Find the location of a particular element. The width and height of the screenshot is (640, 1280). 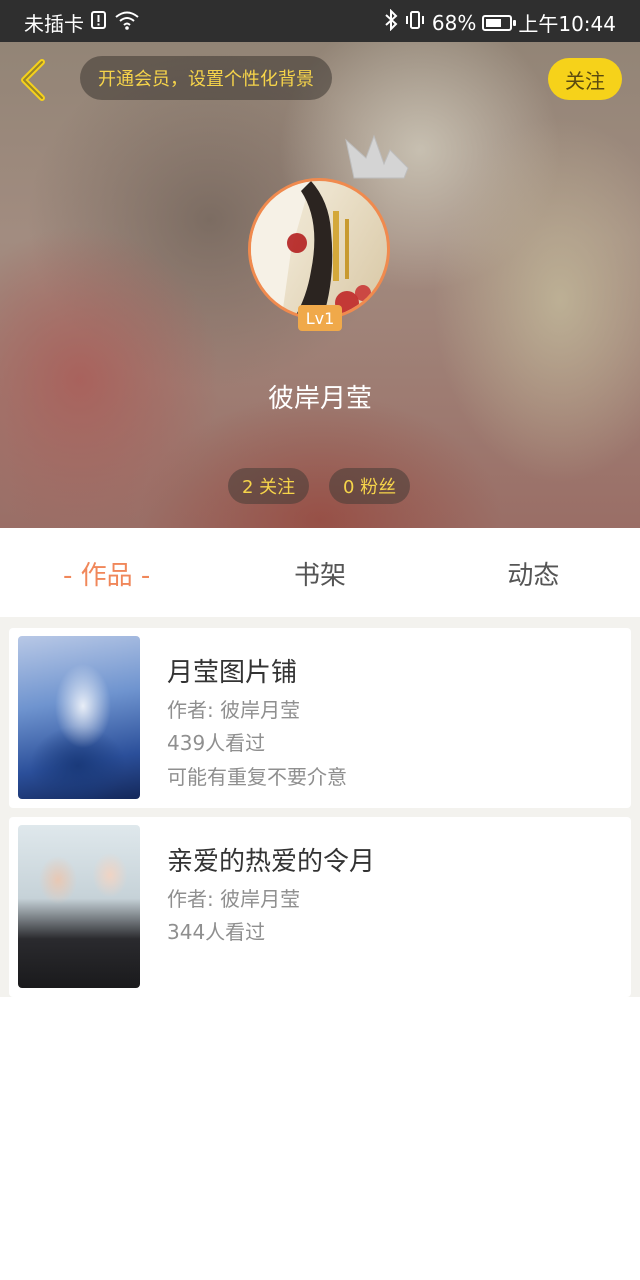

vip-background-banner: 开通会员，设置个性化背景 is located at coordinates (206, 78).